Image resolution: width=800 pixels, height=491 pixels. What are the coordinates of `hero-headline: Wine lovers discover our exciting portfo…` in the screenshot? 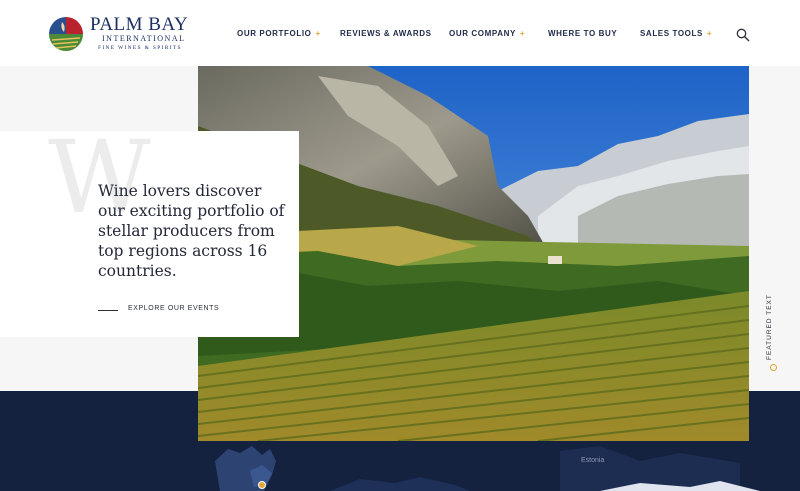 It's located at (191, 231).